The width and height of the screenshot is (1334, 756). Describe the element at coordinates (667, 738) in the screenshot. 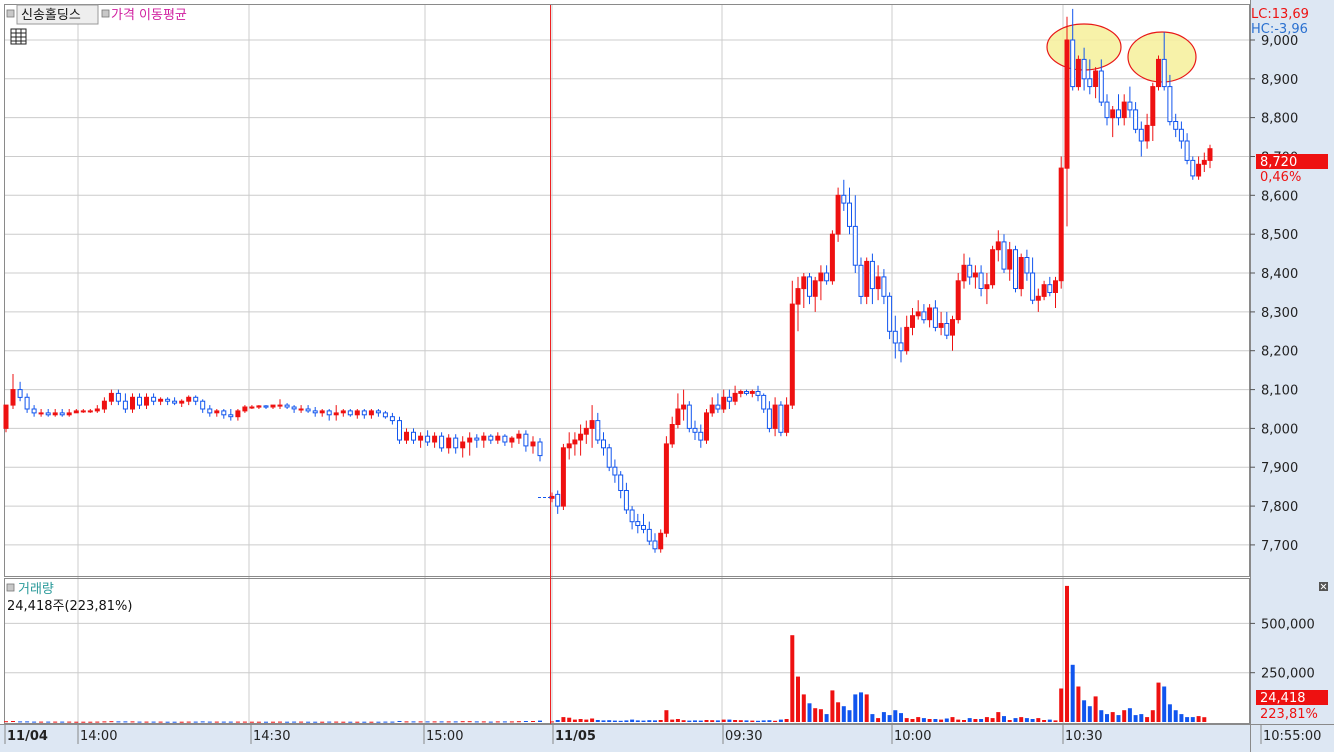

I see `x-axis-area` at that location.